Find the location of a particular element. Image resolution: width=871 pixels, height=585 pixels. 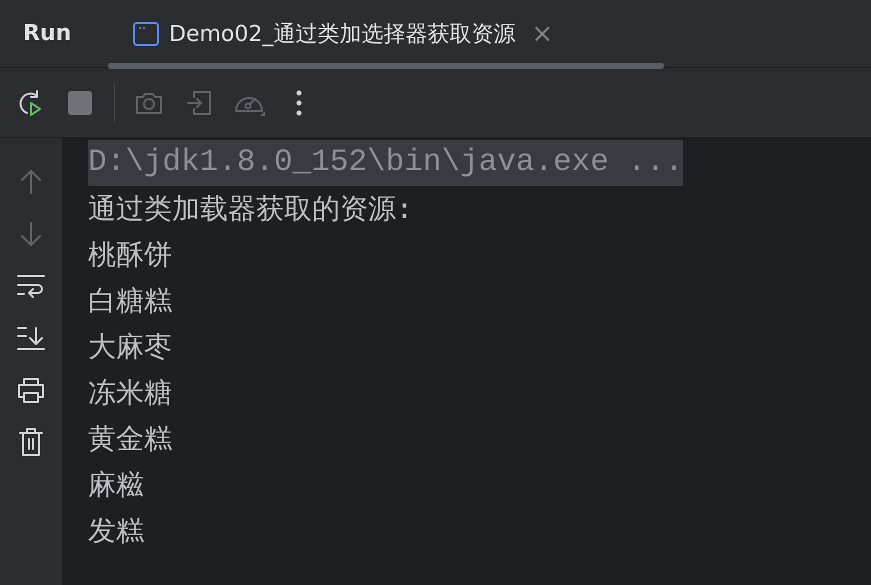

close-tab-button: × is located at coordinates (542, 33).